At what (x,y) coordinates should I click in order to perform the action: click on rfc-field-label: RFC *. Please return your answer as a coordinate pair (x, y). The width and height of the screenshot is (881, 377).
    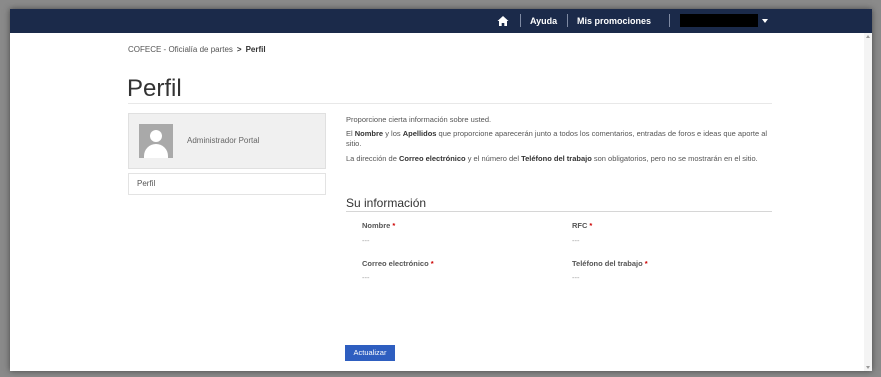
    Looking at the image, I should click on (582, 225).